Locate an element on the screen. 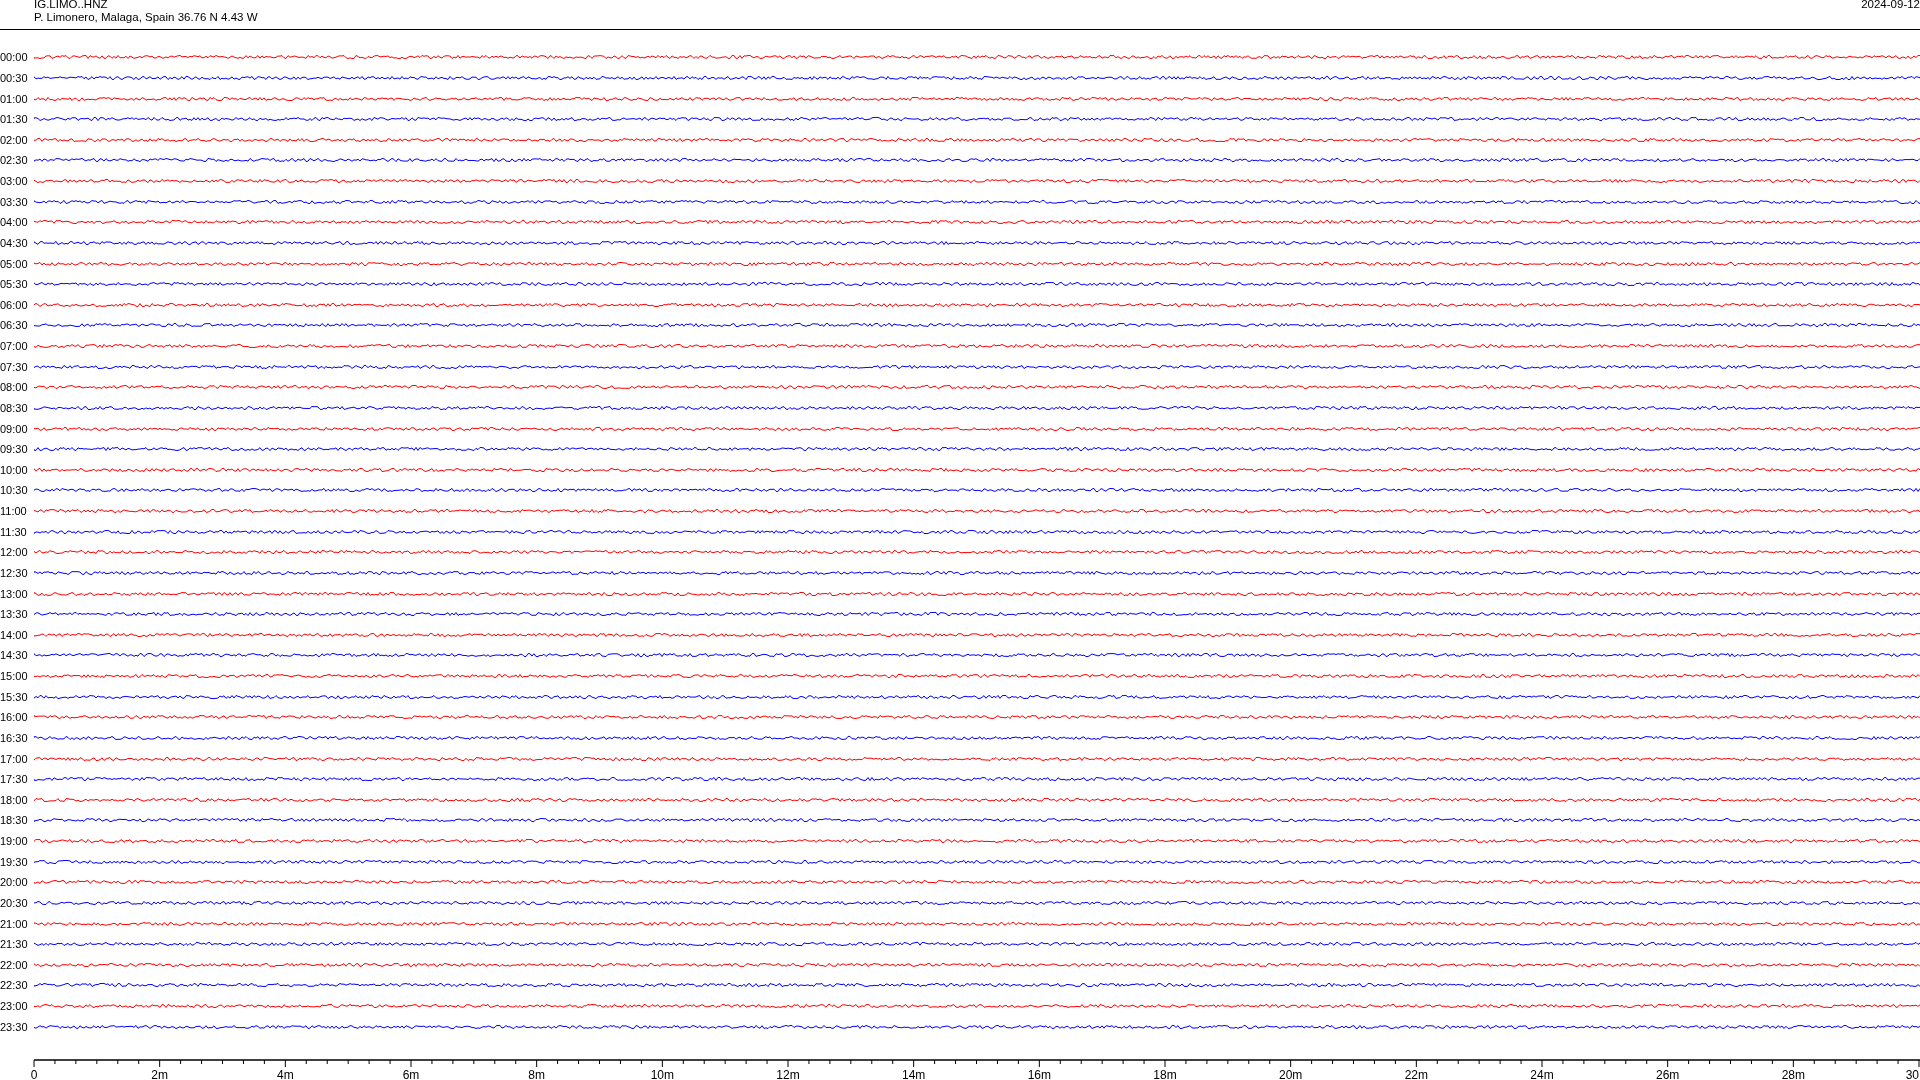 This screenshot has width=1920, height=1080. time-label: 15:30 is located at coordinates (14, 696).